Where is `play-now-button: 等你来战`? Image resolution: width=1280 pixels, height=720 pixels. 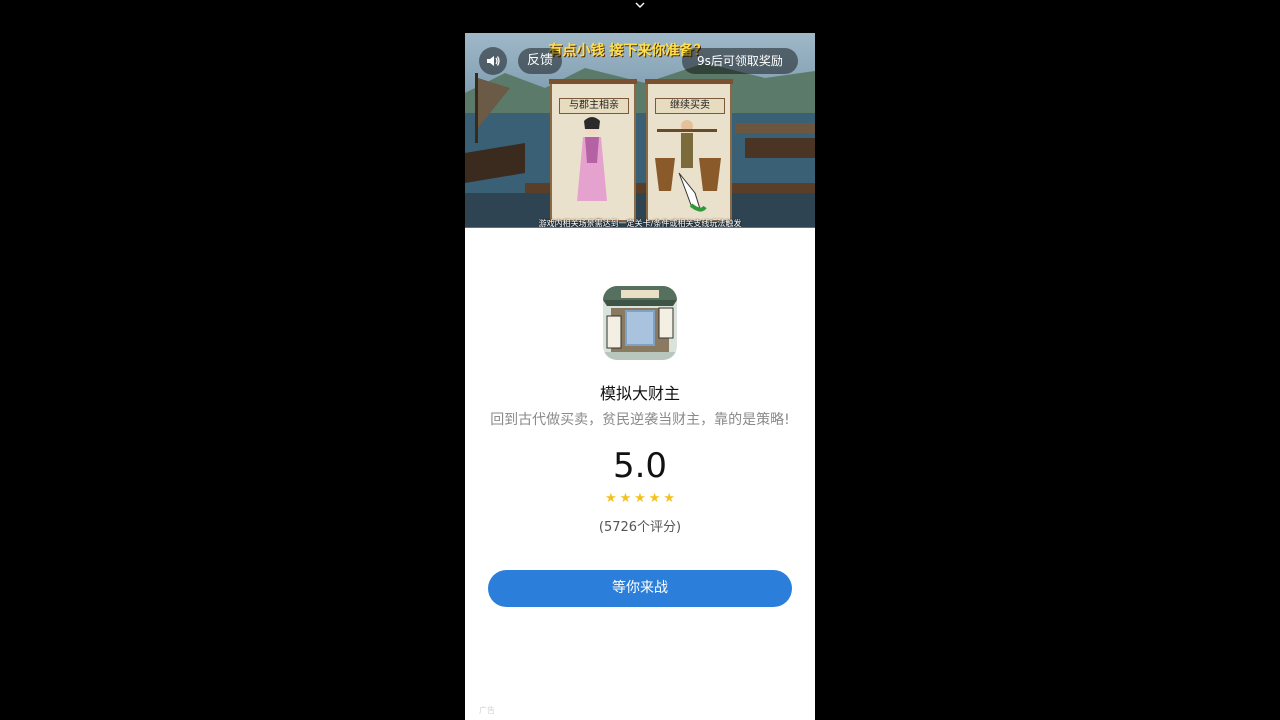 play-now-button: 等你来战 is located at coordinates (640, 588).